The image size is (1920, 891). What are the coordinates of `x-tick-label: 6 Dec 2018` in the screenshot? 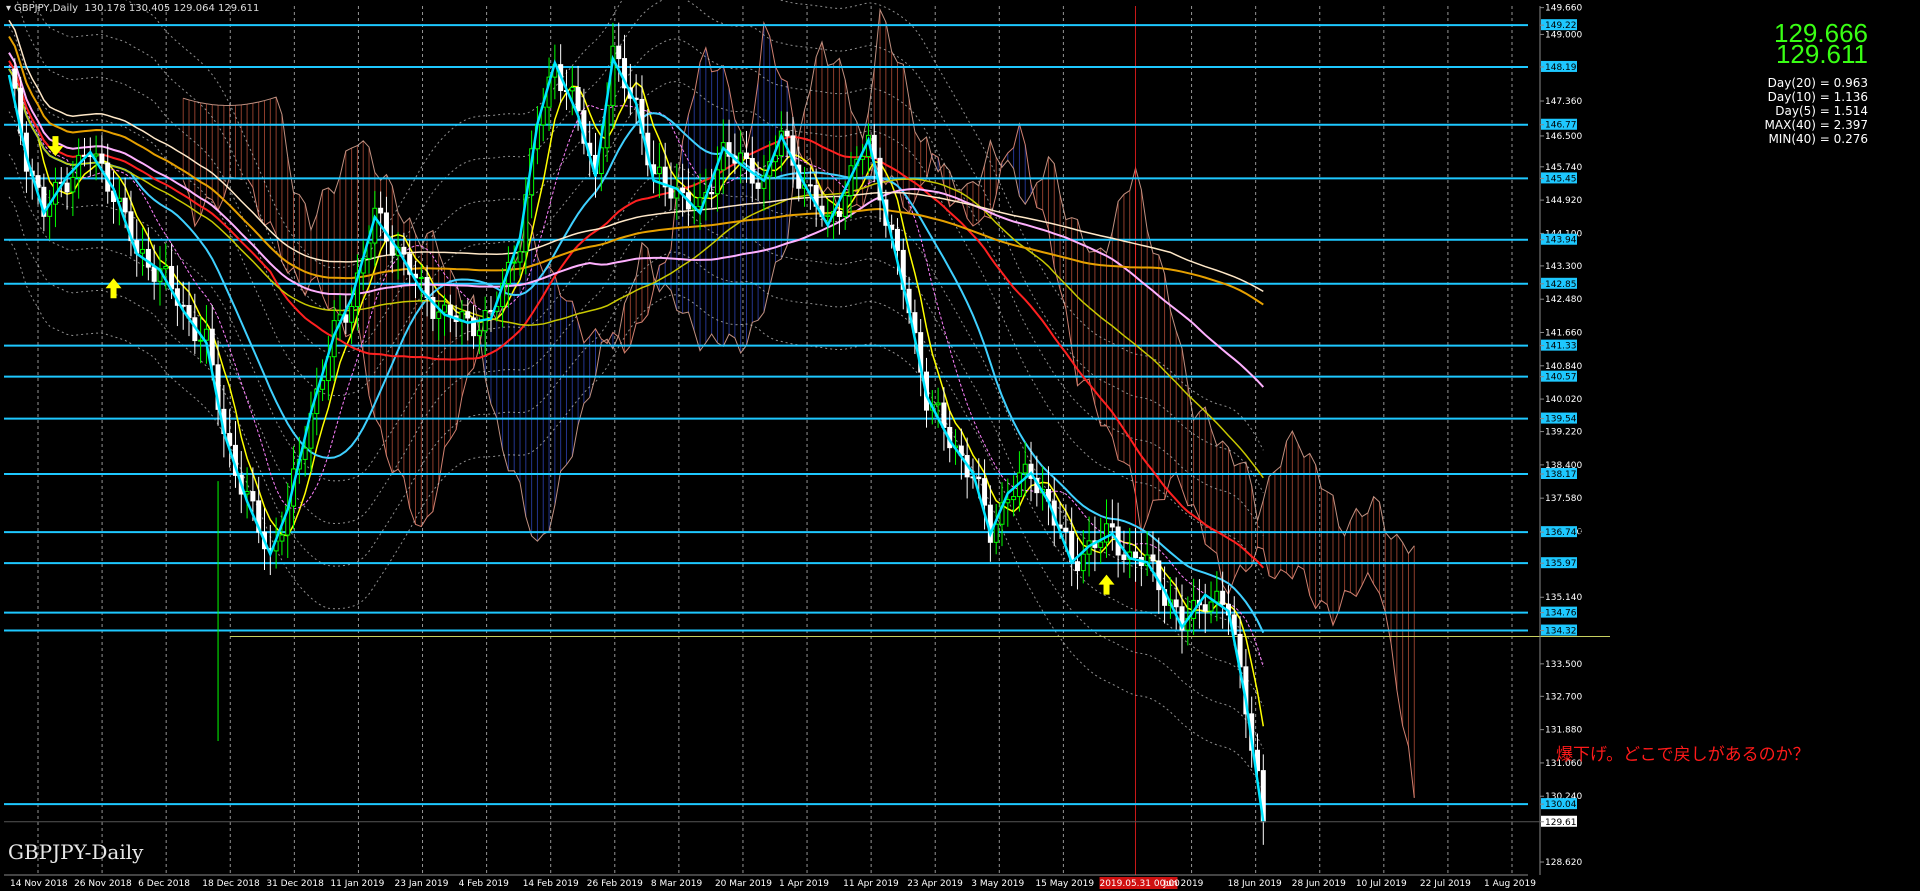 It's located at (164, 884).